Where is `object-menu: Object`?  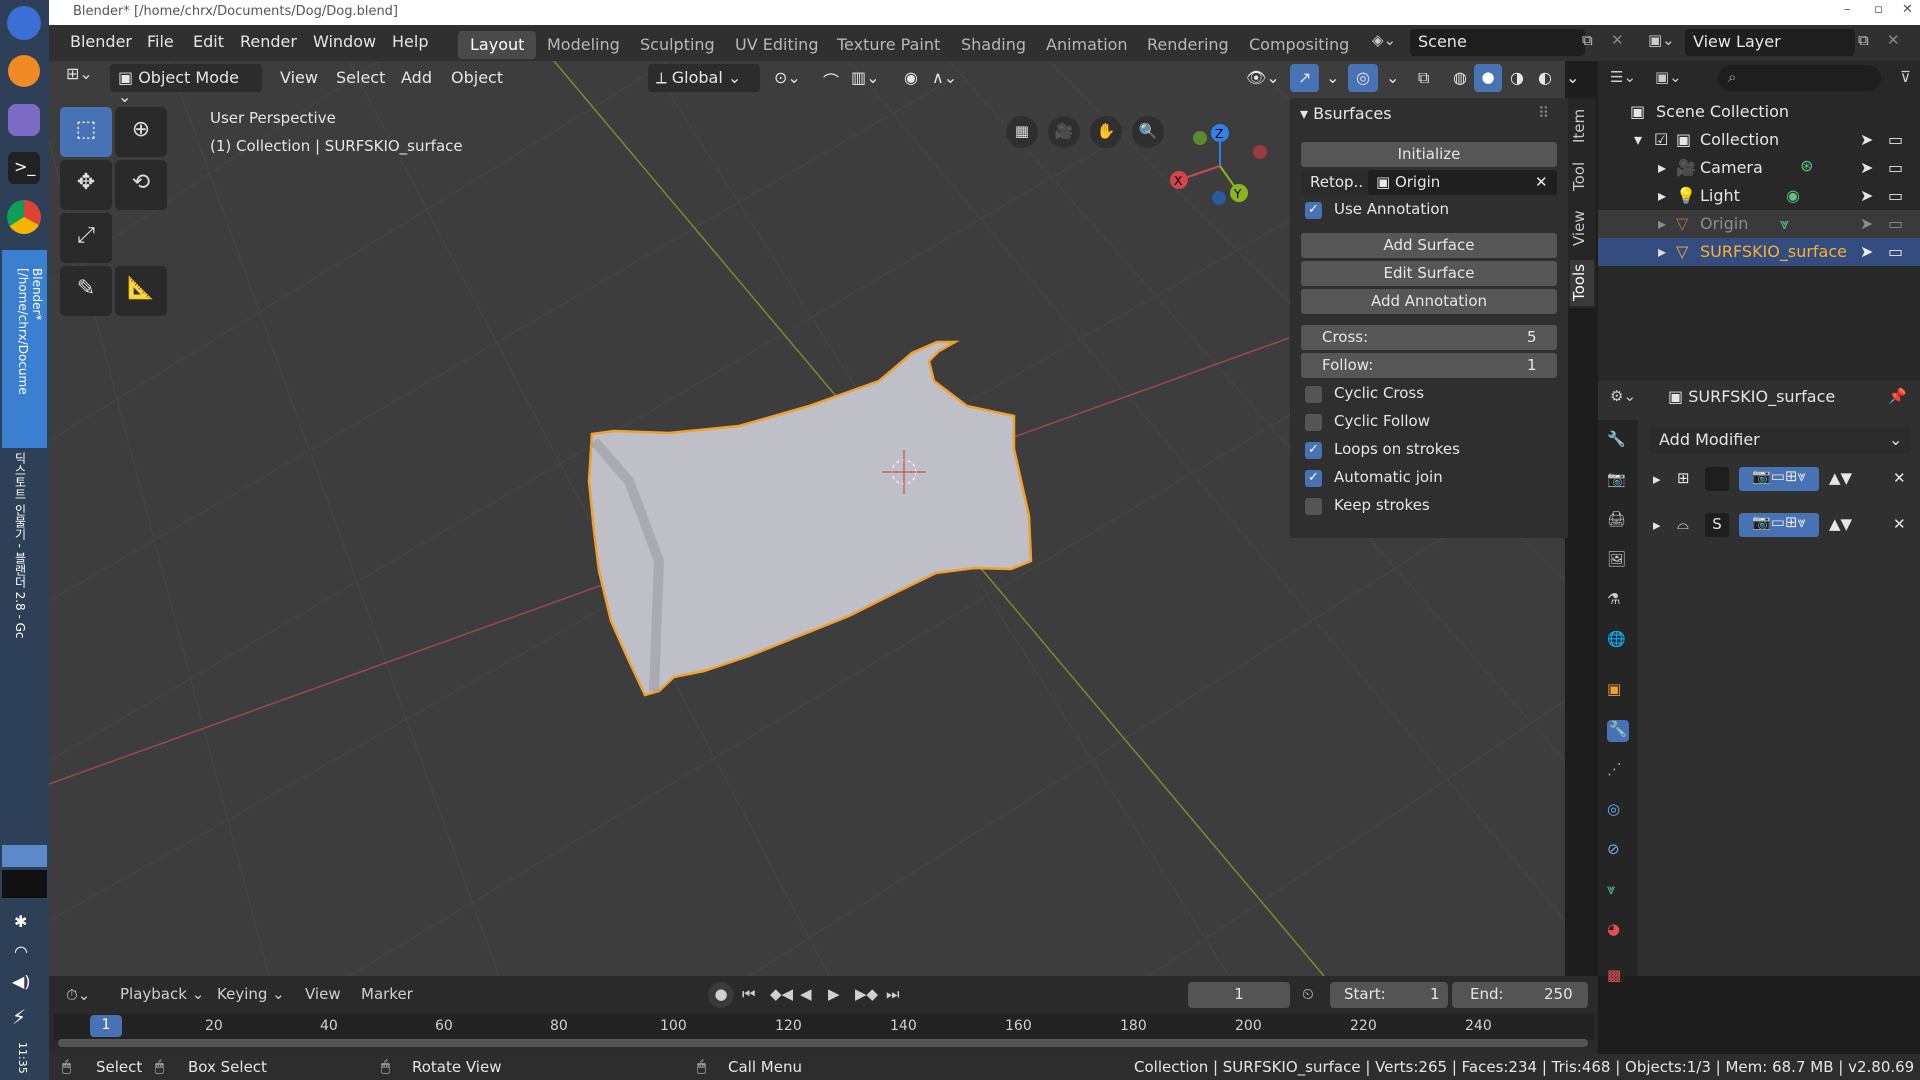 object-menu: Object is located at coordinates (477, 78).